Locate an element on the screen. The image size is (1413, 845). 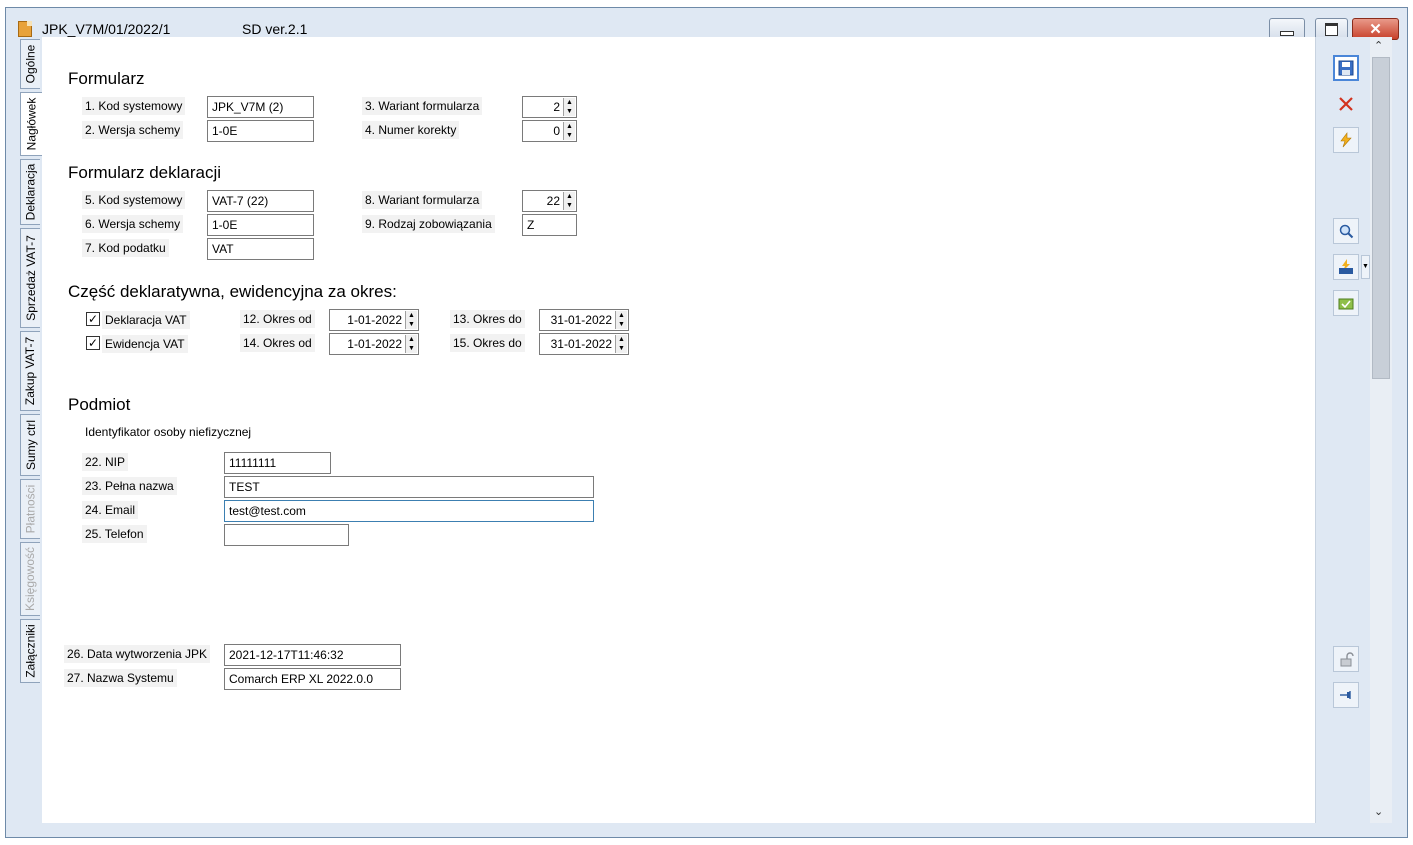
nazwa-systemu-field: Comarch ERP XL 2022.0.0 is located at coordinates (312, 679).